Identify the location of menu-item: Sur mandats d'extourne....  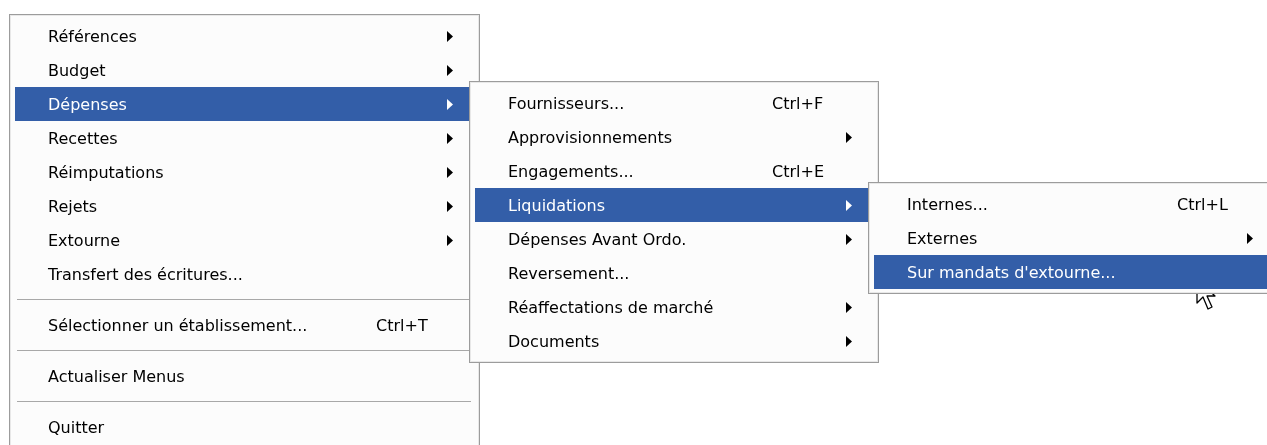
(1070, 272).